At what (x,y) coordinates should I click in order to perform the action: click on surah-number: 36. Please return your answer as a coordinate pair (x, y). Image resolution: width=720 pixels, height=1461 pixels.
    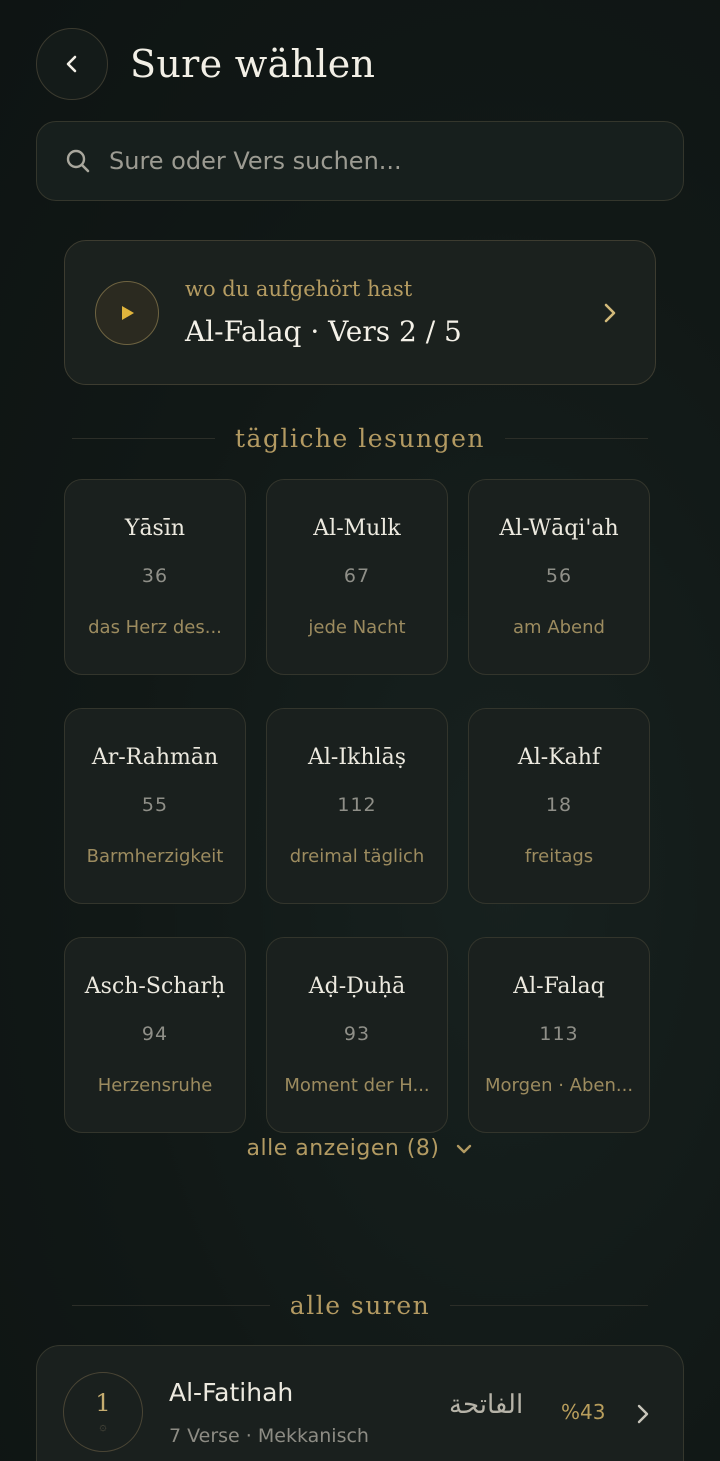
    Looking at the image, I should click on (155, 576).